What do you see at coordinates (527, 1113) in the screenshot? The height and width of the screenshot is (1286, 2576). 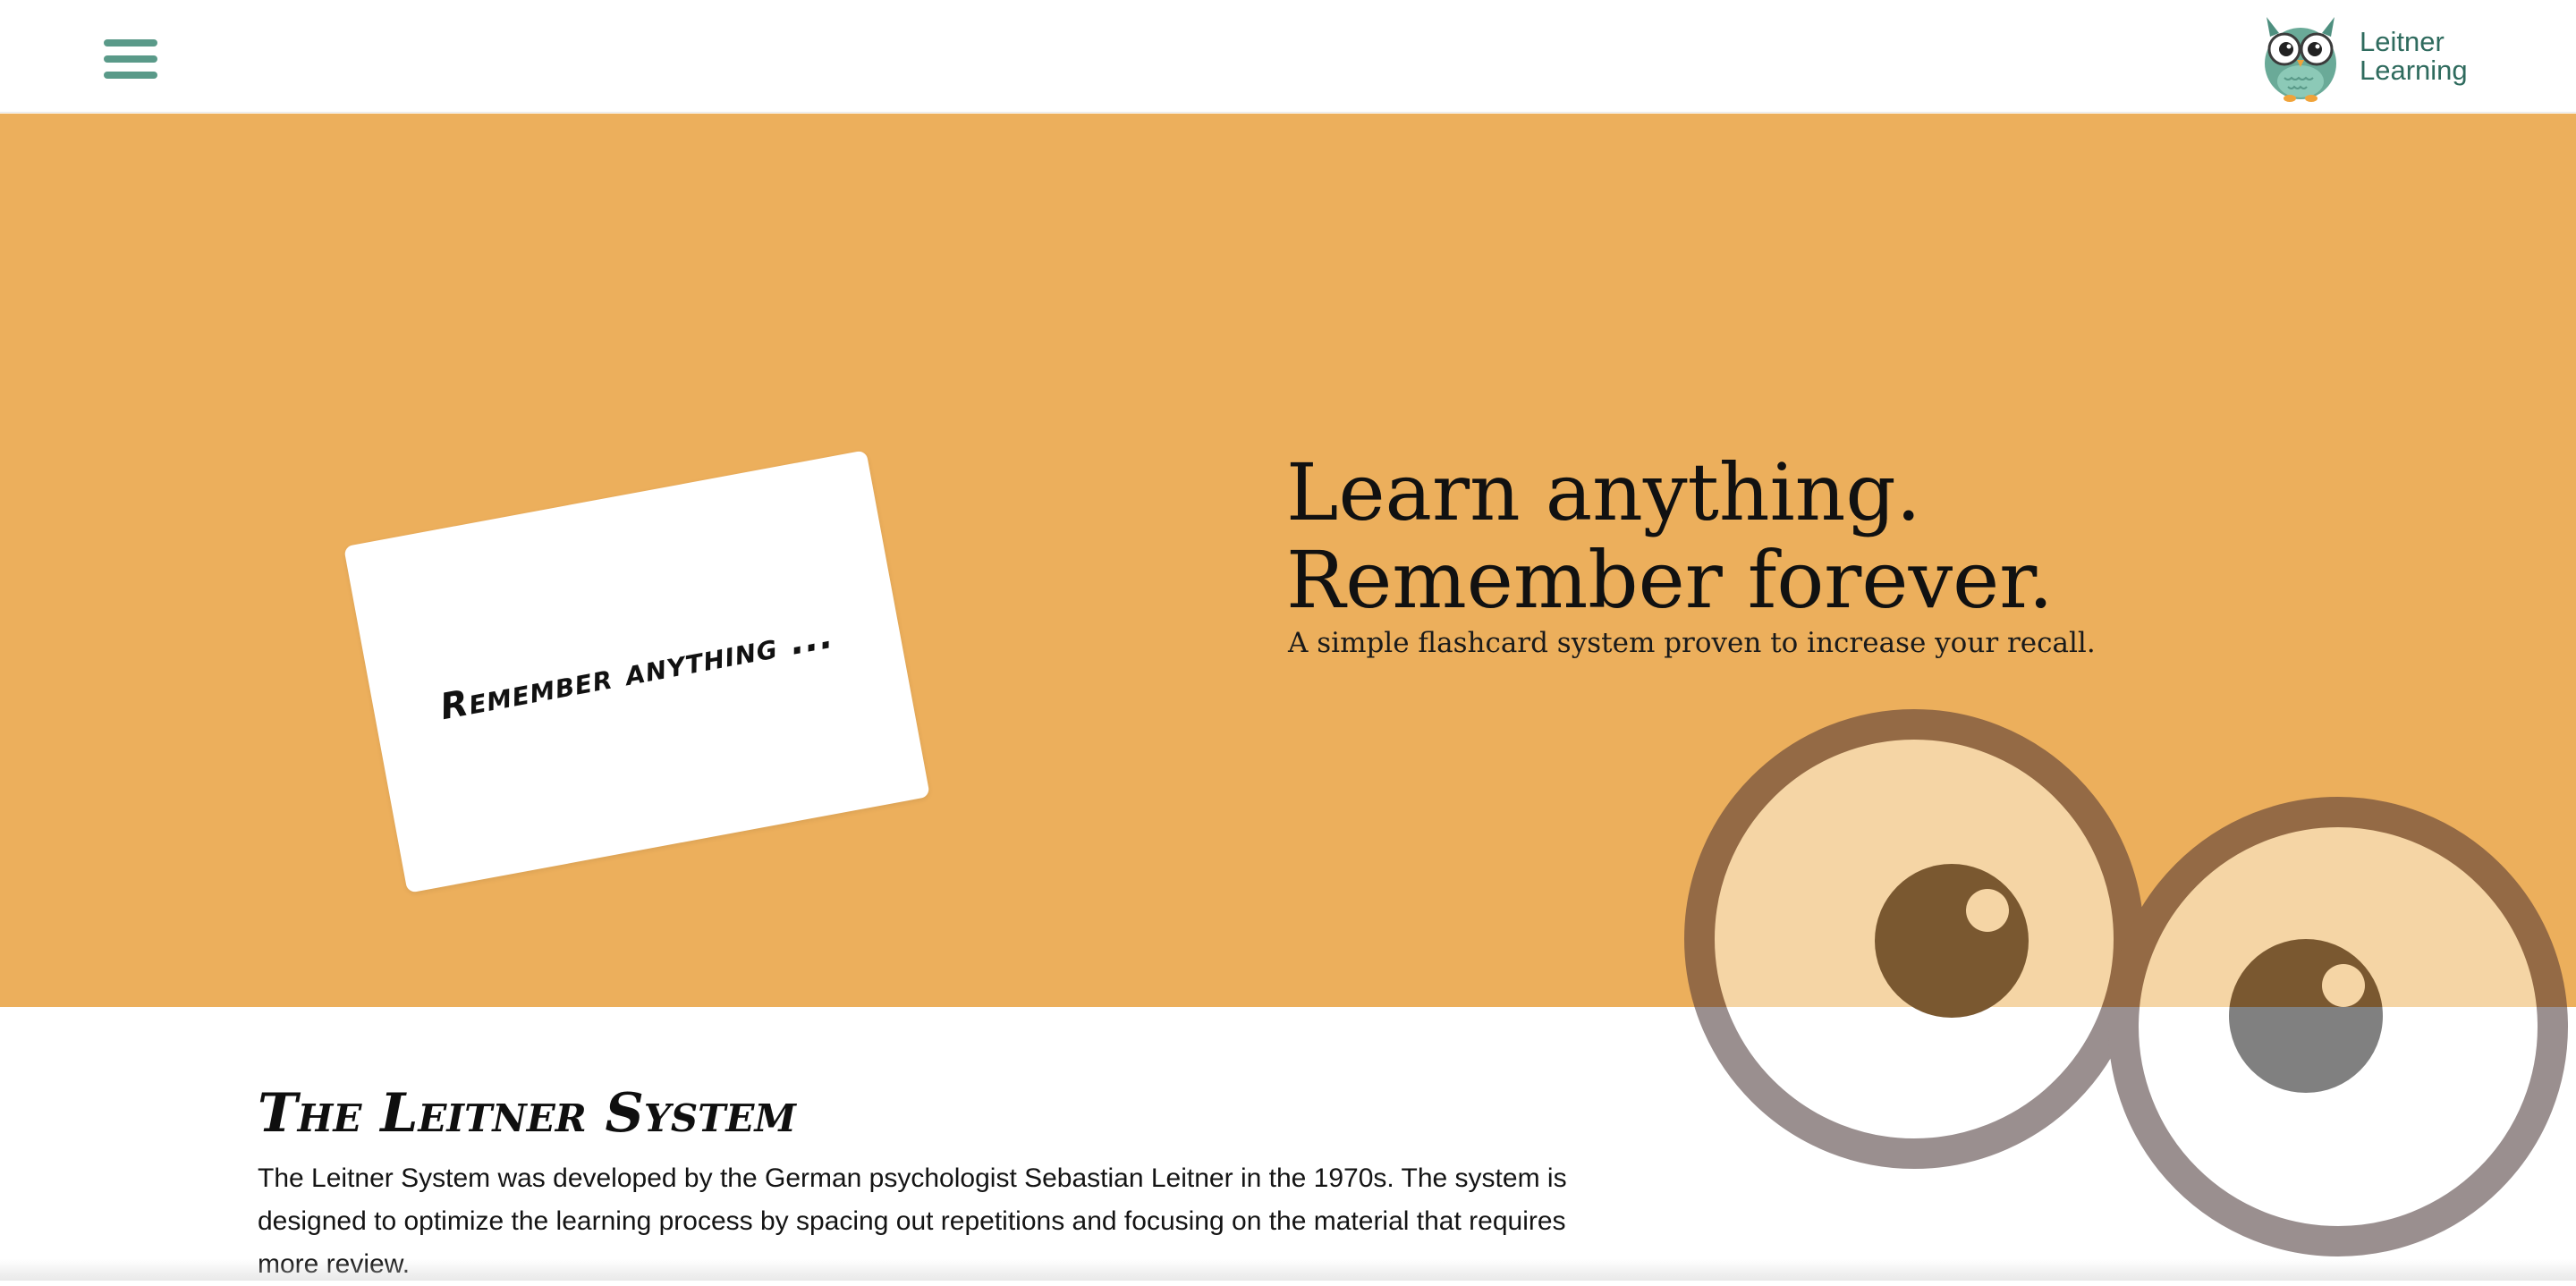 I see `section-title: The Leitner System` at bounding box center [527, 1113].